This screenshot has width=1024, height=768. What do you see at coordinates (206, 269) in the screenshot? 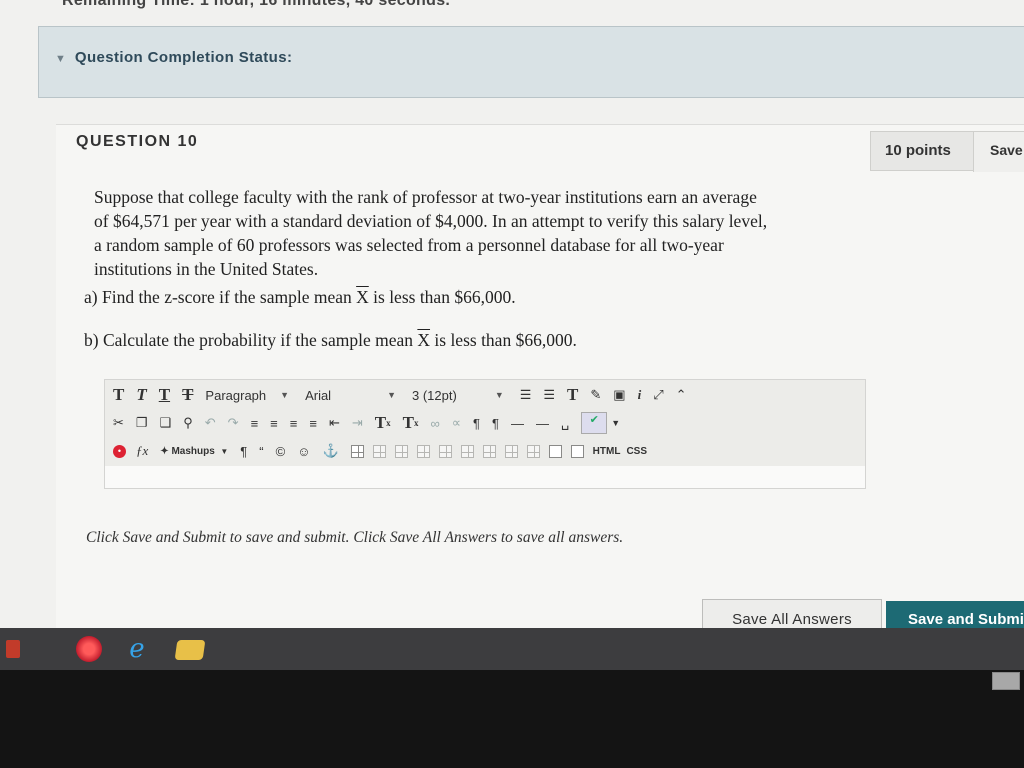
I see `question-line: institutions in the United States.` at bounding box center [206, 269].